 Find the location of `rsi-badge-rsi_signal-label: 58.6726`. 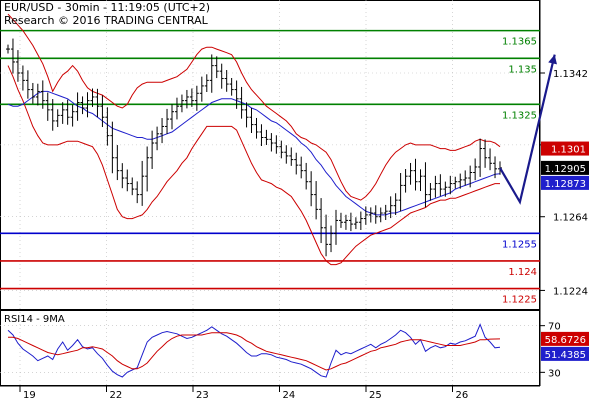

rsi-badge-rsi_signal-label: 58.6726 is located at coordinates (565, 340).